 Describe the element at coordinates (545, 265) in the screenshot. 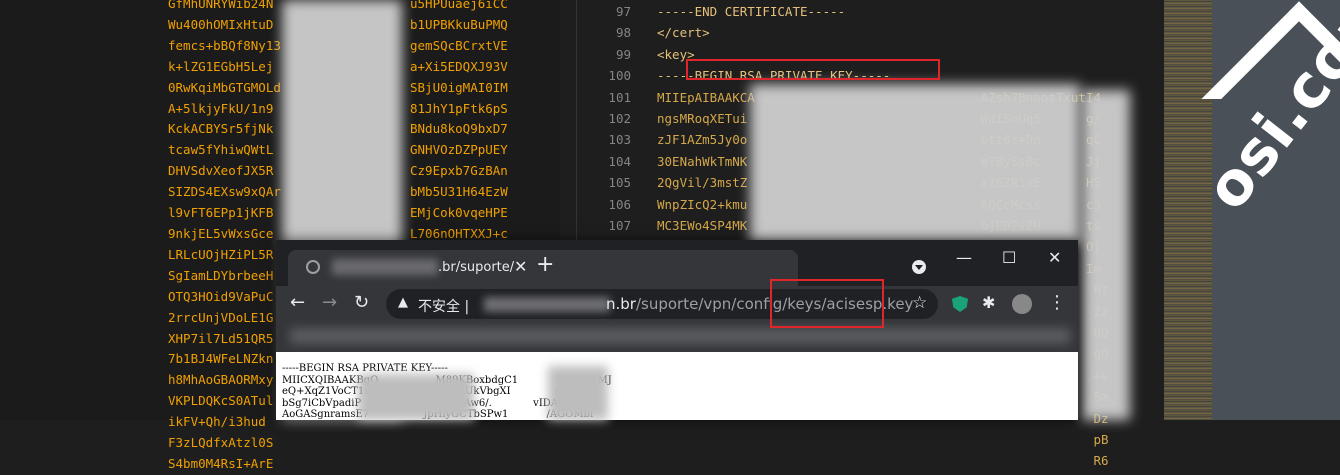

I see `new-tab-button: +` at that location.